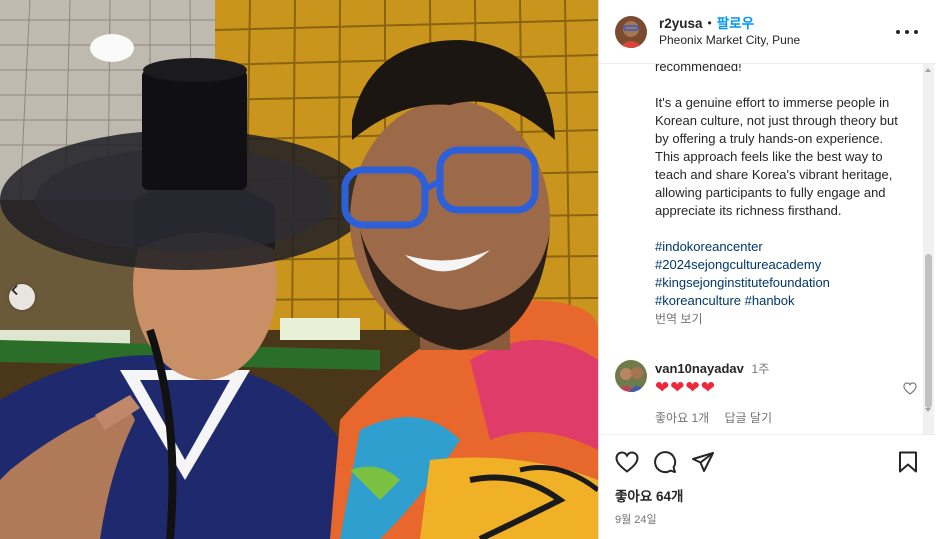 The height and width of the screenshot is (539, 936). Describe the element at coordinates (778, 319) in the screenshot. I see `see-translation-link: 번역 보기` at that location.